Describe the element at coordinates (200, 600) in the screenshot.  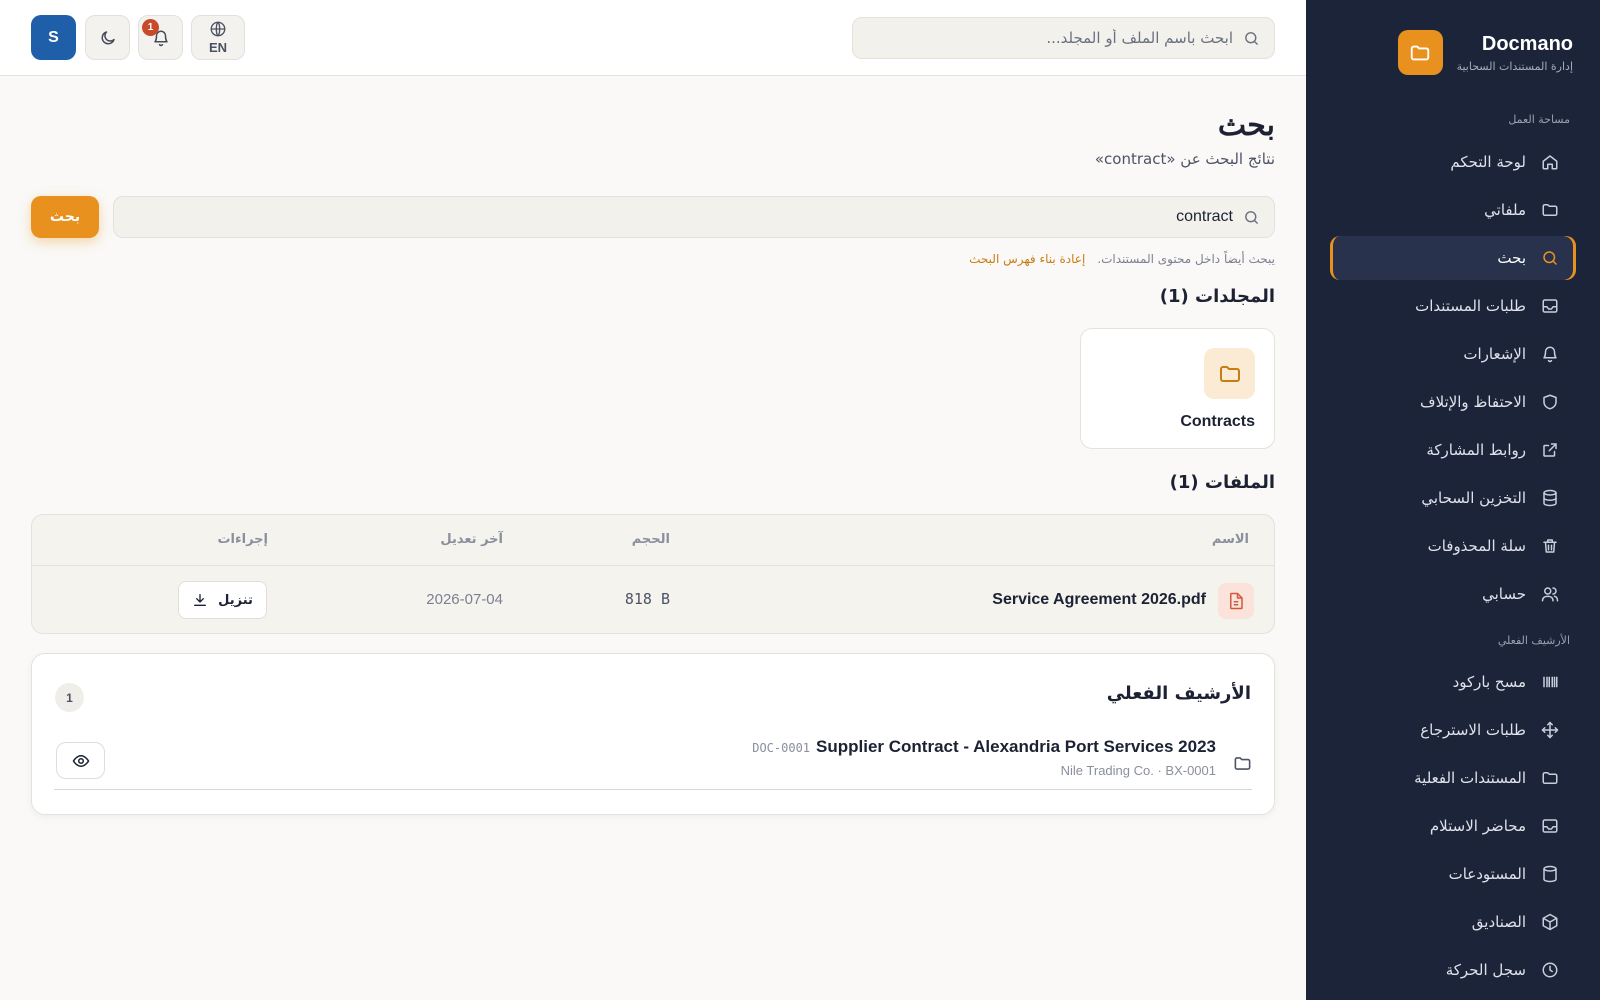
I see `download-icon` at that location.